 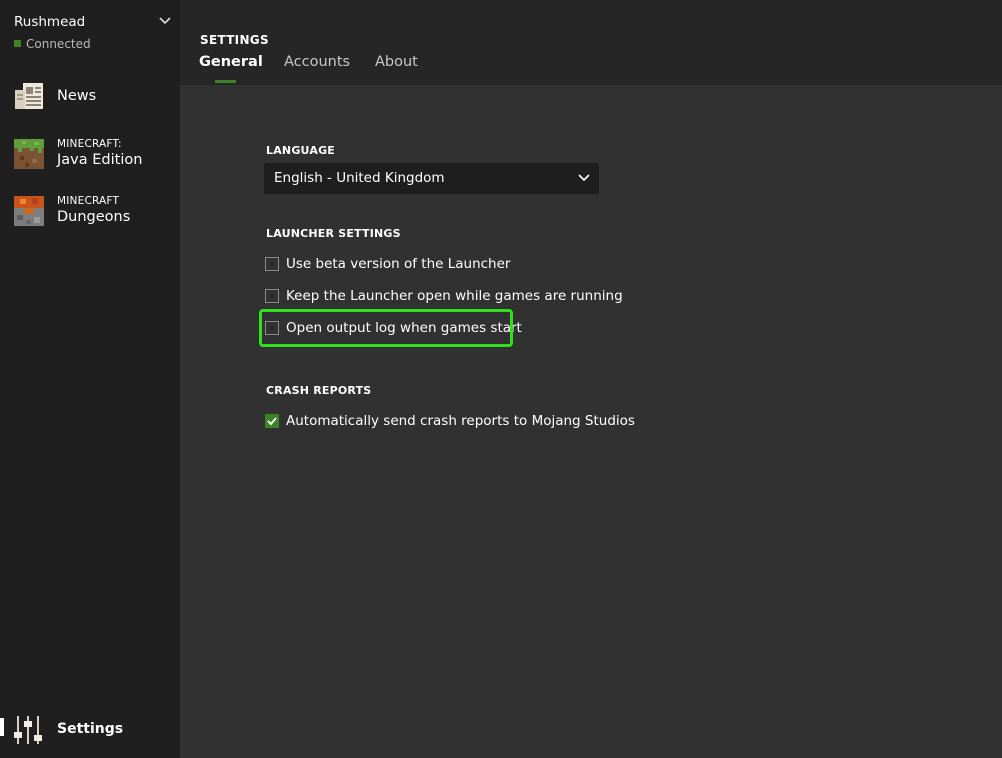 What do you see at coordinates (333, 233) in the screenshot?
I see `launcher-settings-heading: LAUNCHER SETTINGS` at bounding box center [333, 233].